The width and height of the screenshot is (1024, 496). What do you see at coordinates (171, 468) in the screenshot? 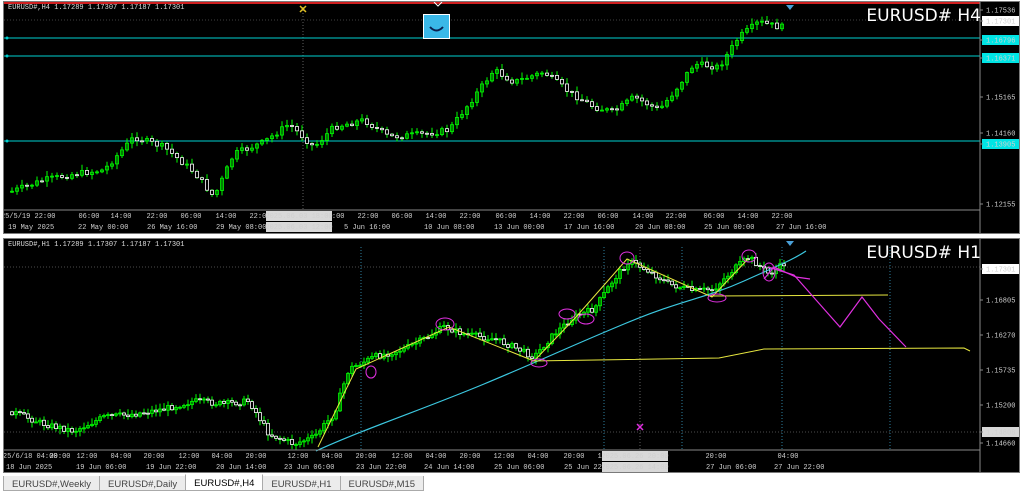
I see `date-label: 19 Jun 22:00` at bounding box center [171, 468].